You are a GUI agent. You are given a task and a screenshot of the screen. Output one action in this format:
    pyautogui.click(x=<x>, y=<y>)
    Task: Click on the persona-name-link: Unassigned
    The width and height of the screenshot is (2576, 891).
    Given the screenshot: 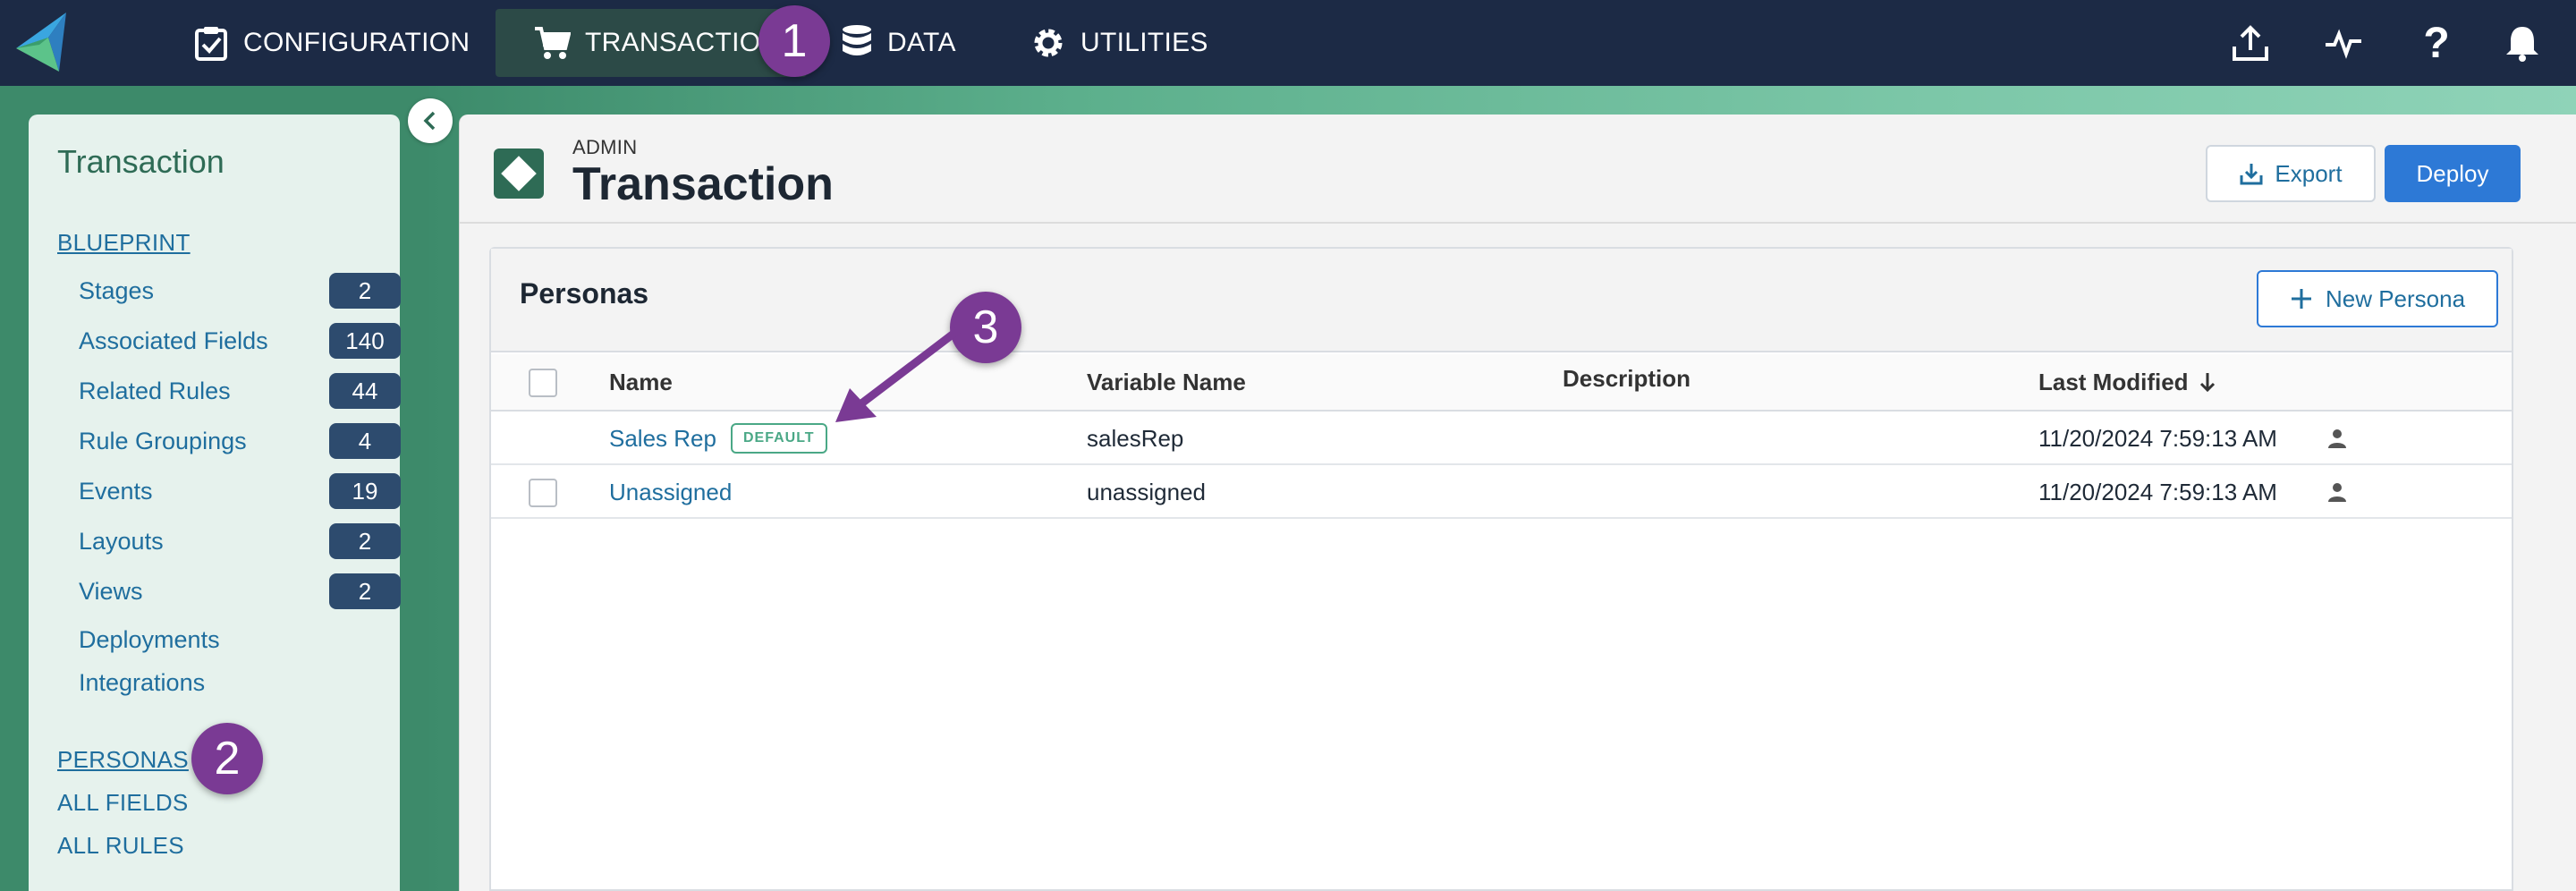 What is the action you would take?
    pyautogui.click(x=670, y=492)
    